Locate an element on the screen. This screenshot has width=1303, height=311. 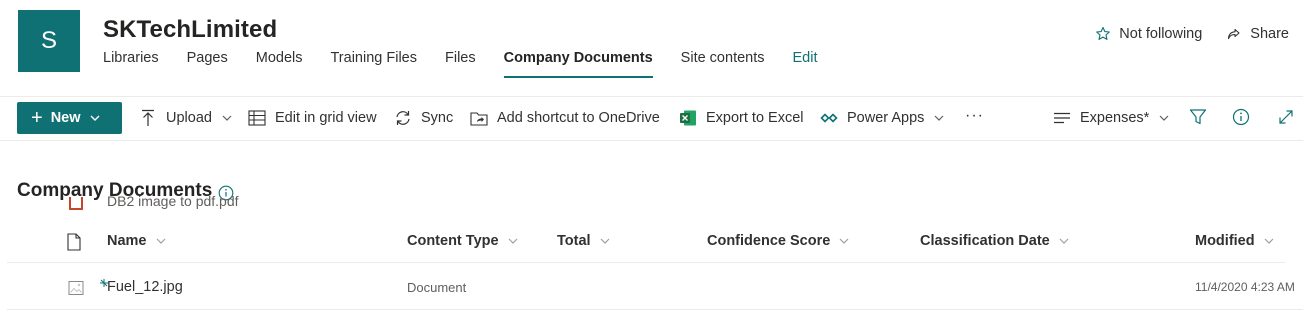
row-name-link: Fuel_12.jpg is located at coordinates (145, 287).